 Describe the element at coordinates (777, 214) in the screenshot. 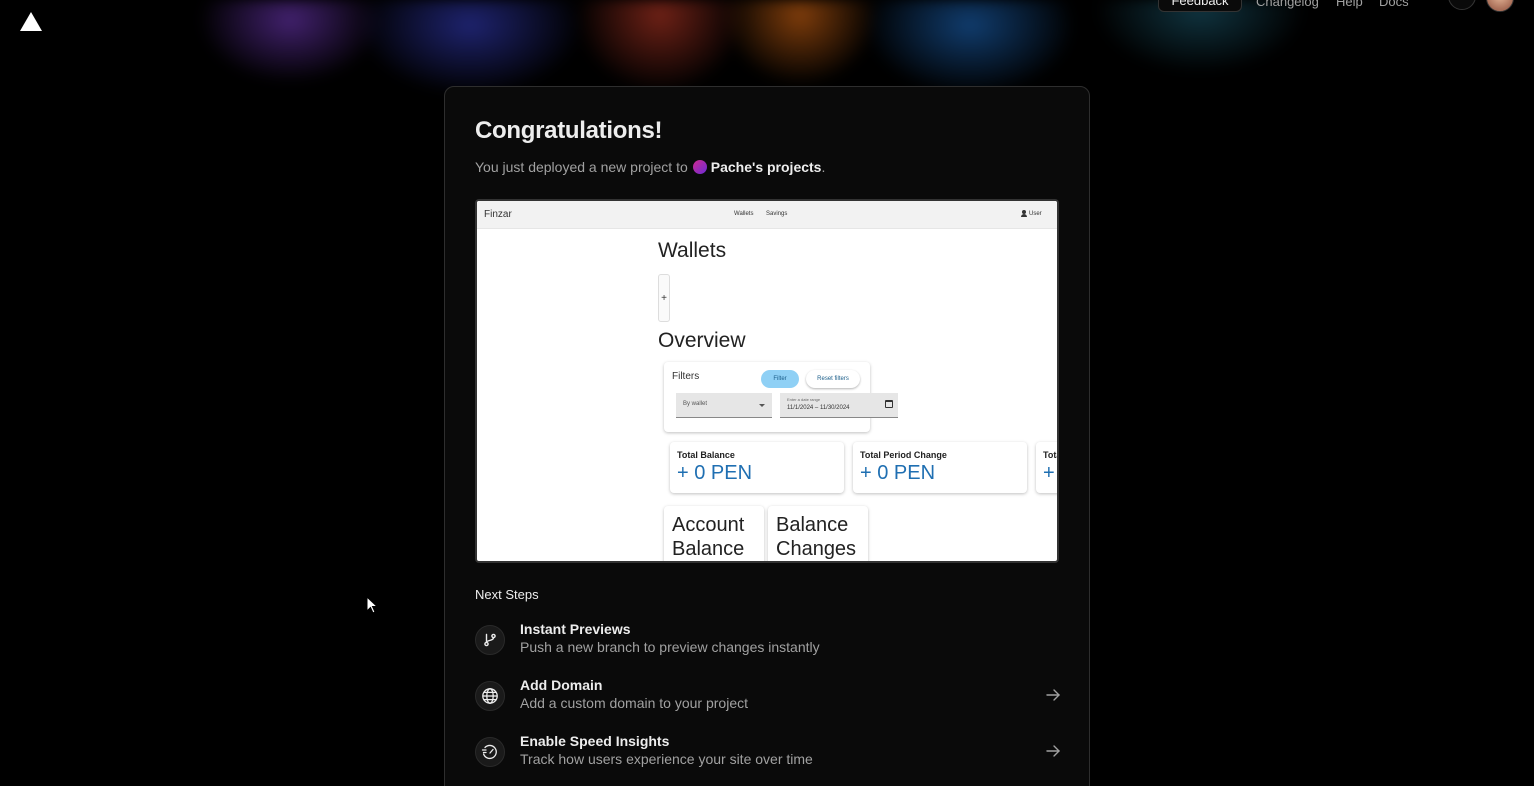

I see `preview-nav-savings: Savings` at that location.